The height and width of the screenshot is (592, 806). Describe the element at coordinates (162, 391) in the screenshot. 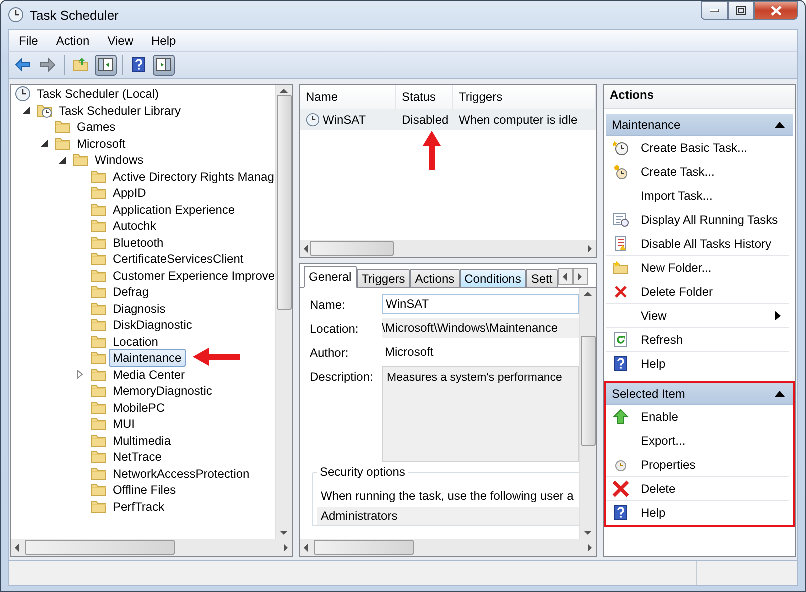

I see `tree-item: MemoryDiagnostic` at that location.